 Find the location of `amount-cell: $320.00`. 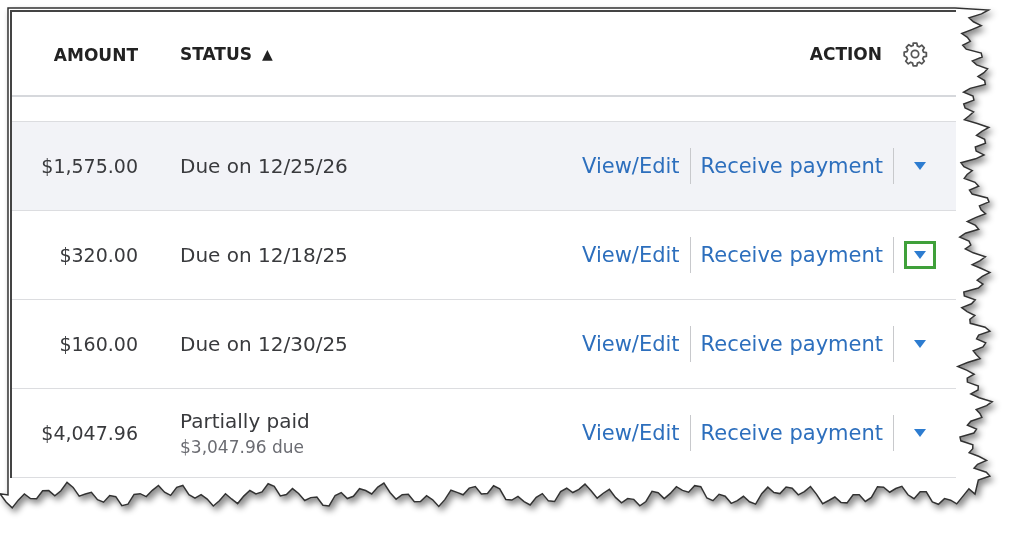

amount-cell: $320.00 is located at coordinates (98, 255).